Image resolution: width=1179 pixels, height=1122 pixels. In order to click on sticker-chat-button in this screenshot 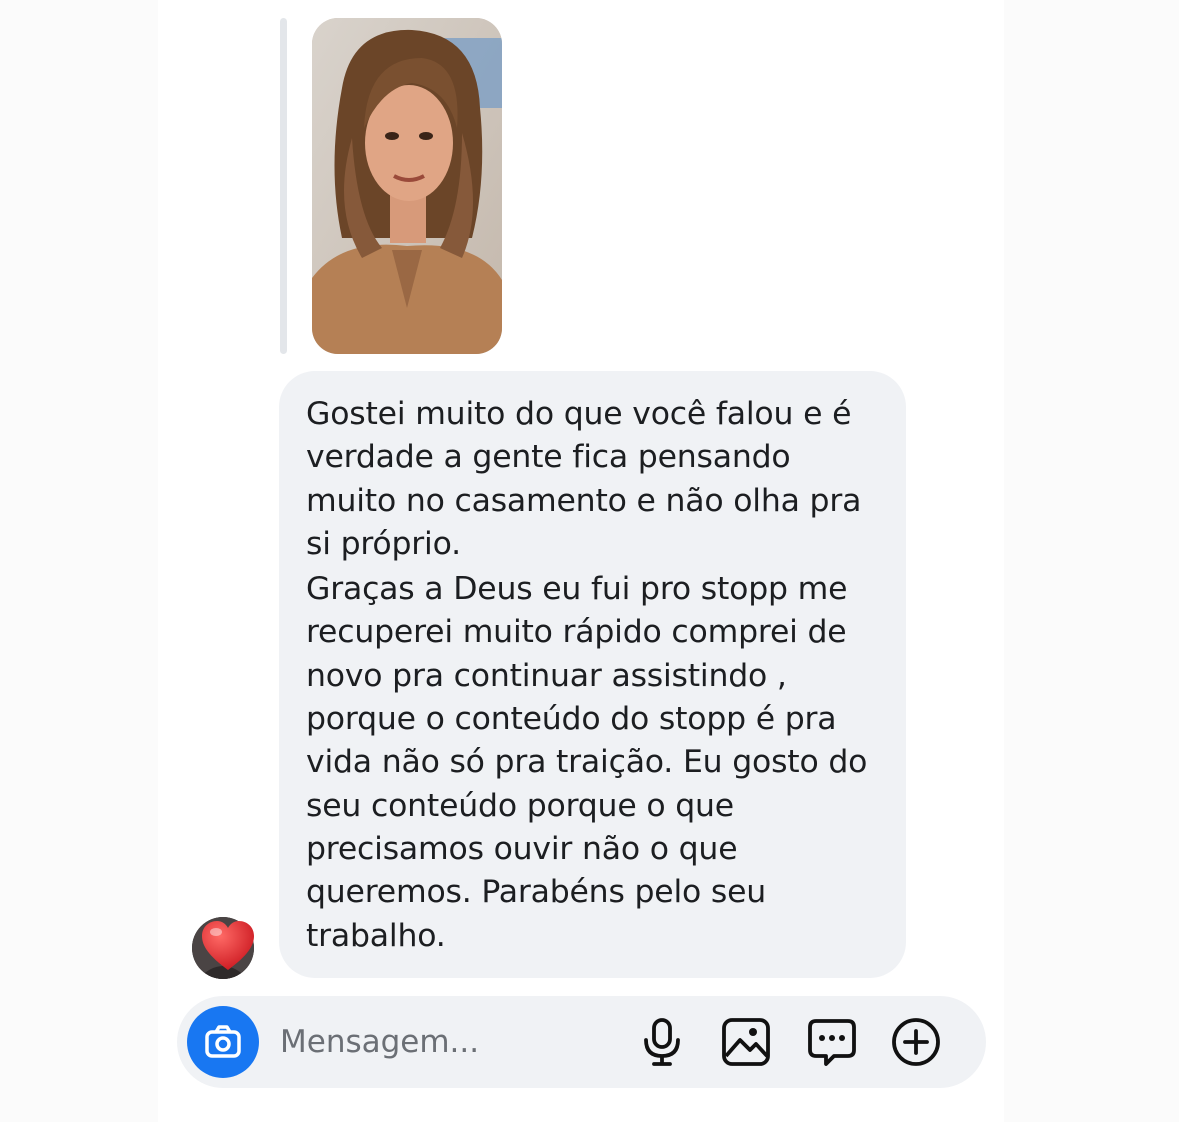, I will do `click(832, 1042)`.